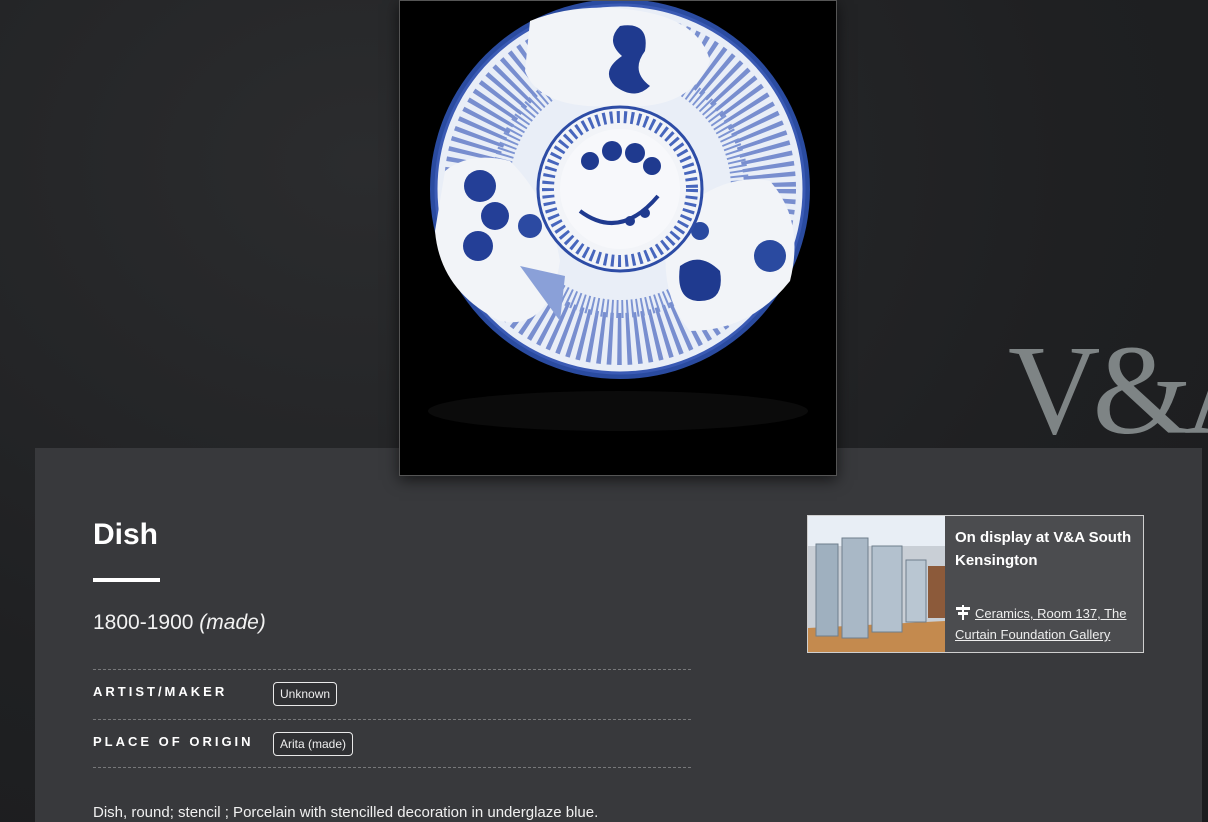  What do you see at coordinates (1108, 390) in the screenshot?
I see `va-logo: V&A` at bounding box center [1108, 390].